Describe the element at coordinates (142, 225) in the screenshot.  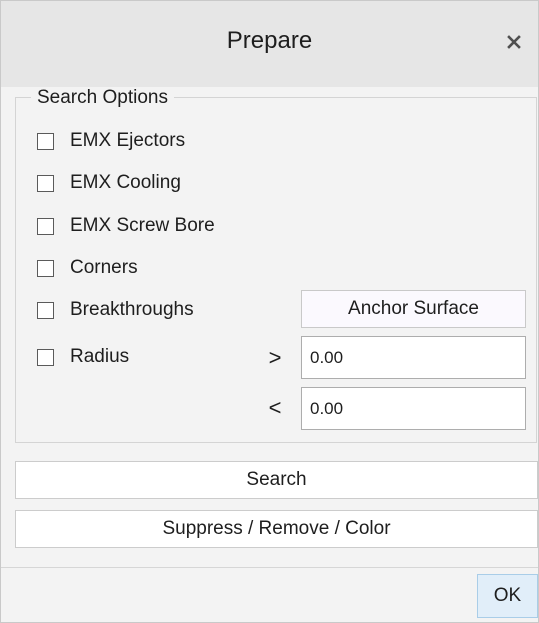
I see `checkbox-label: EMX Screw Bore` at that location.